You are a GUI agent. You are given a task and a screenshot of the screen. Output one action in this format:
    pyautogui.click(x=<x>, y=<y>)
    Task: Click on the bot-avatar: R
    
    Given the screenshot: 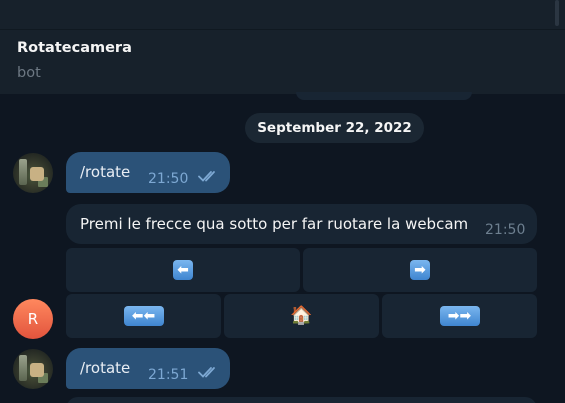 What is the action you would take?
    pyautogui.click(x=33, y=319)
    